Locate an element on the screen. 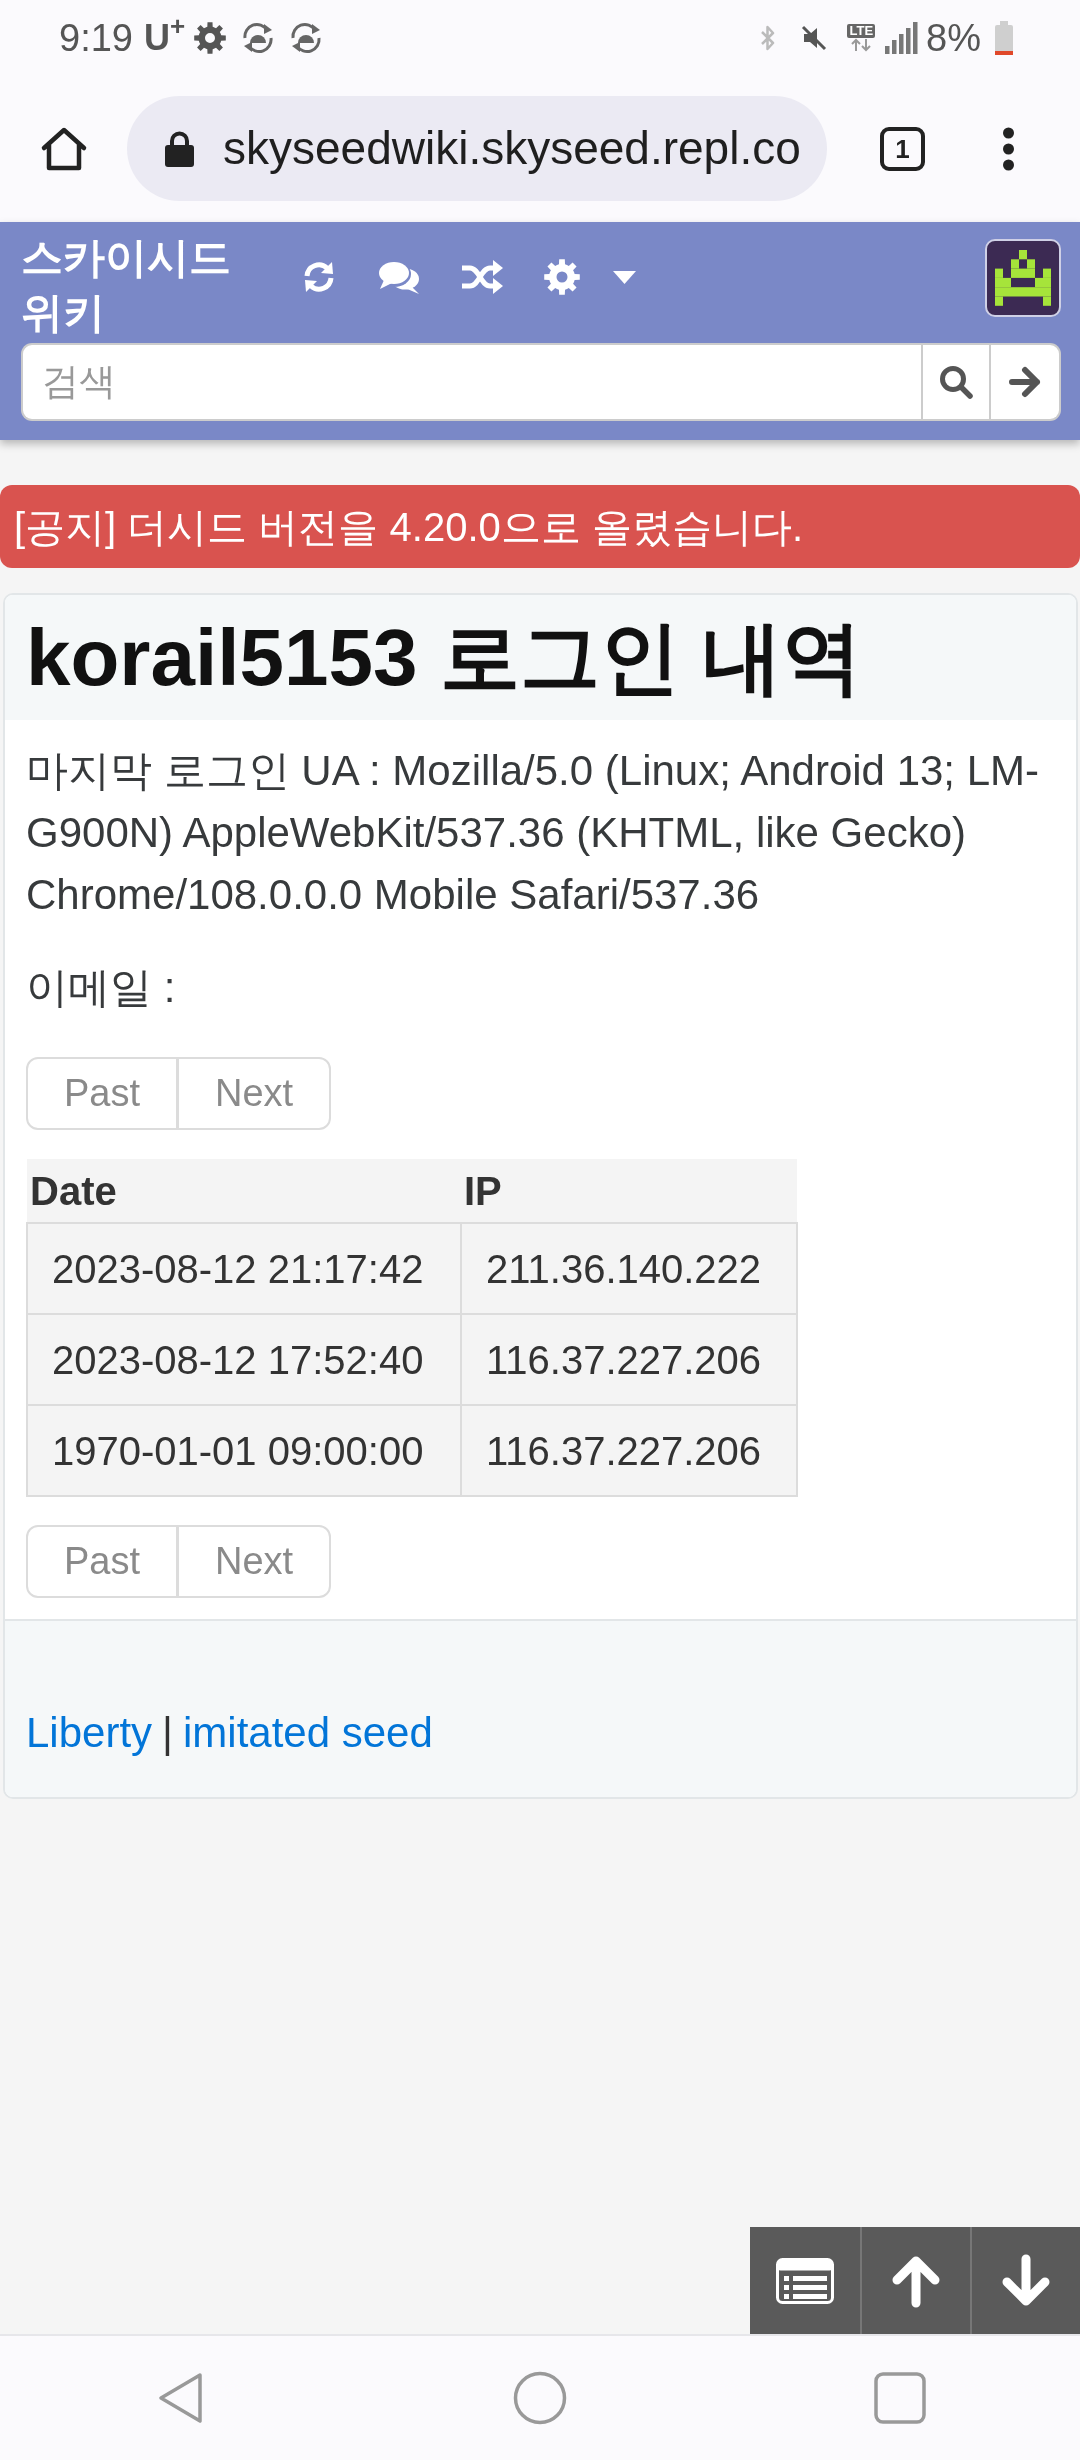 This screenshot has height=2460, width=1080. nav-back-icon is located at coordinates (180, 2398).